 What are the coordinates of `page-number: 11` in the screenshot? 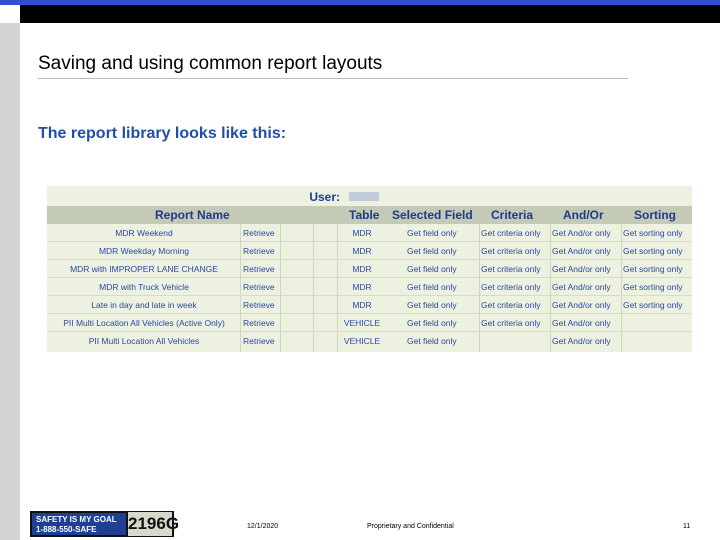 It's located at (687, 526).